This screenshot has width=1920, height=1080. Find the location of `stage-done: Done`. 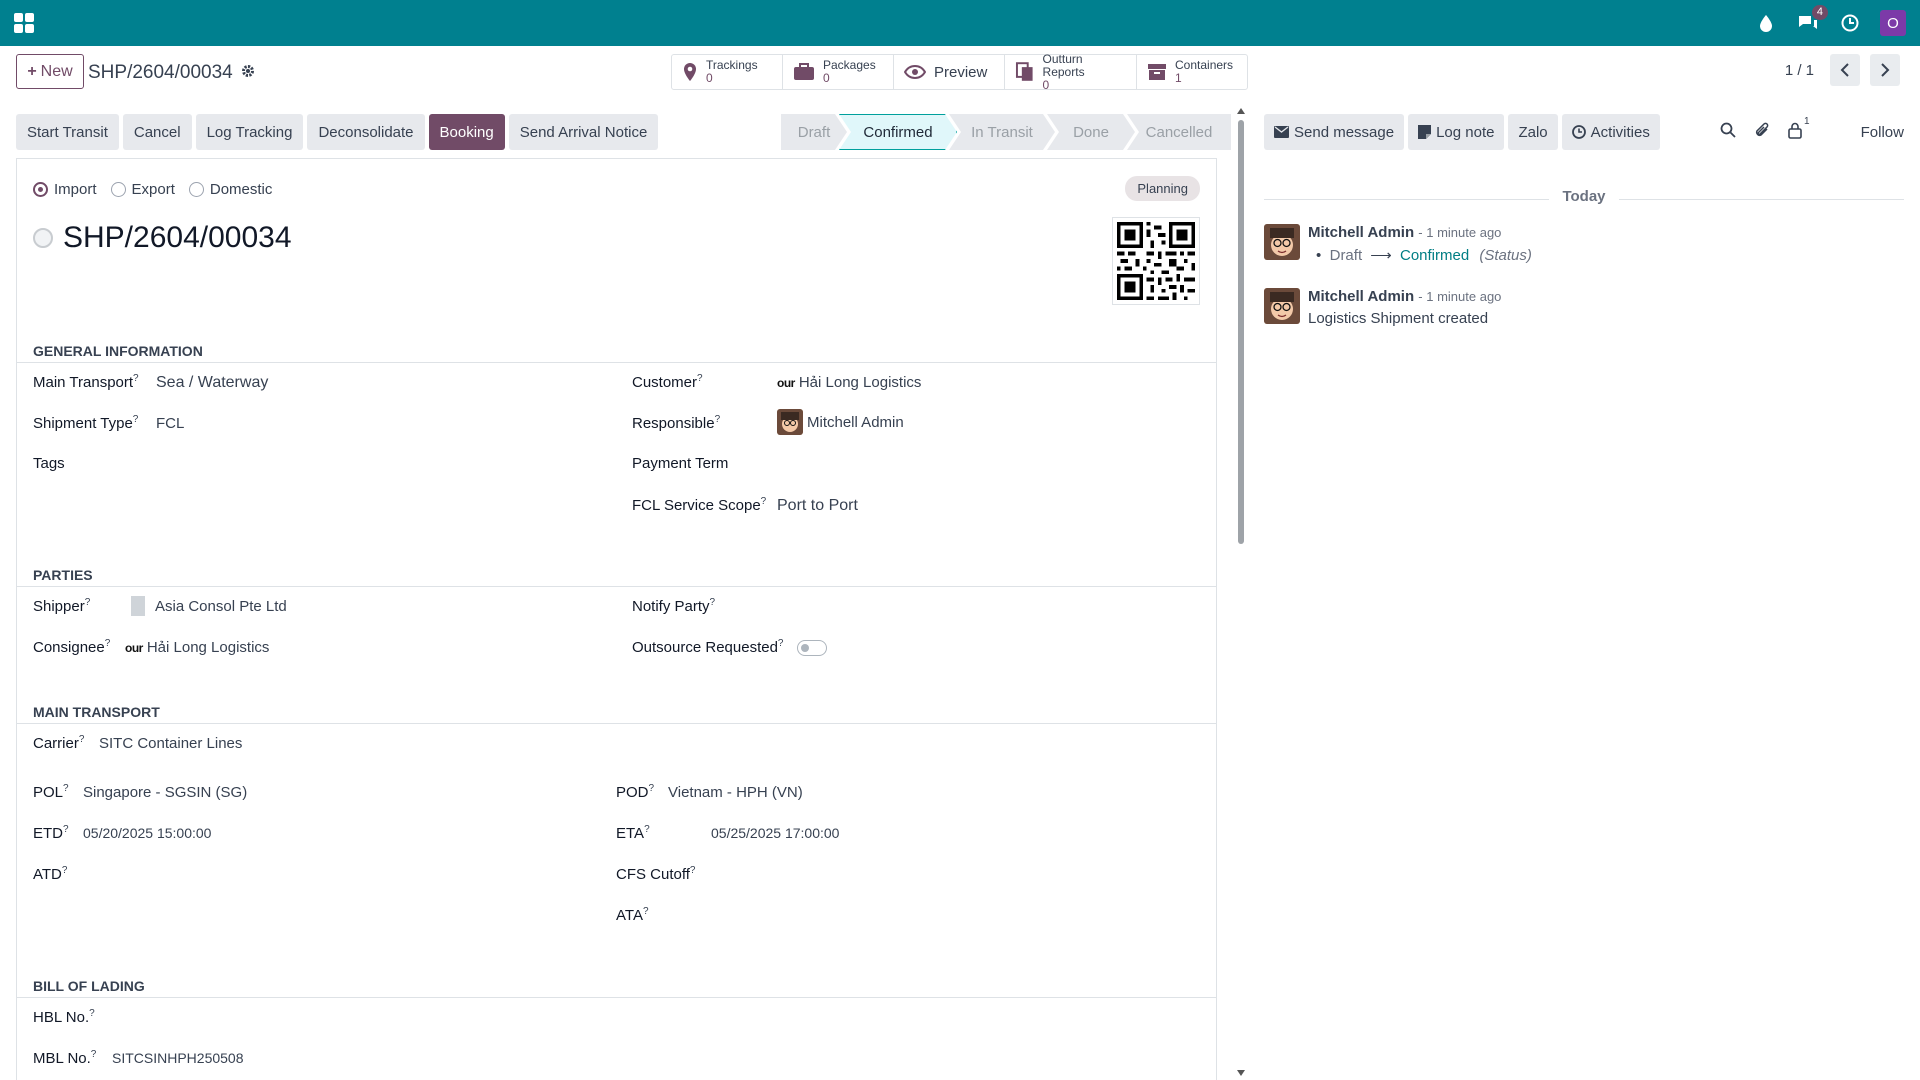

stage-done: Done is located at coordinates (1091, 132).